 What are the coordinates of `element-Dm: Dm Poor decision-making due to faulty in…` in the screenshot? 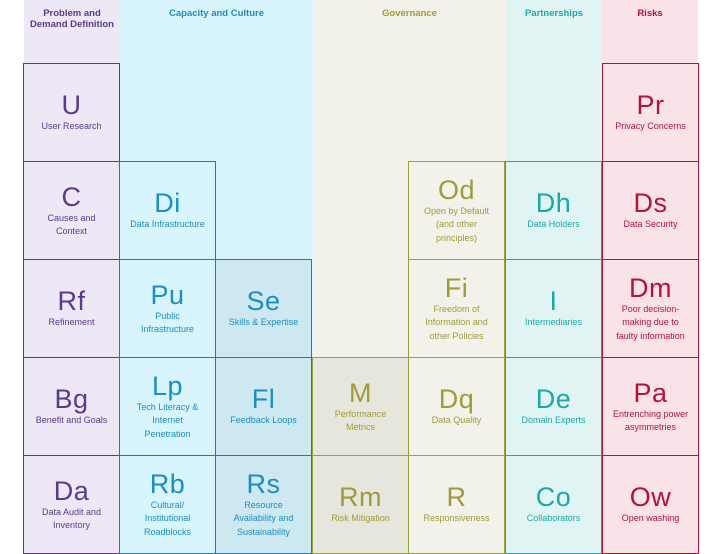 It's located at (650, 308).